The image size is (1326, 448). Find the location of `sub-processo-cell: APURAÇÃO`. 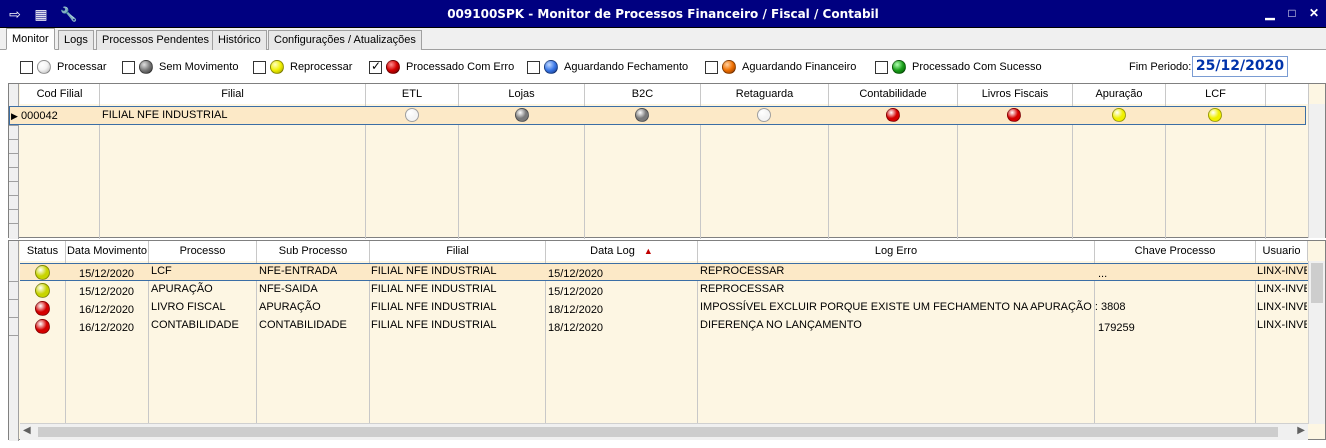

sub-processo-cell: APURAÇÃO is located at coordinates (290, 307).